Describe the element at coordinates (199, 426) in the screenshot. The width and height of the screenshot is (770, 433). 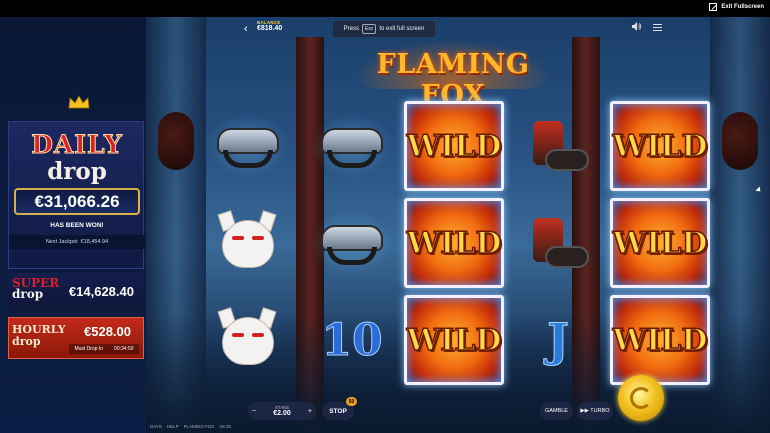
I see `footer-game-name: FLAMING FOX` at that location.